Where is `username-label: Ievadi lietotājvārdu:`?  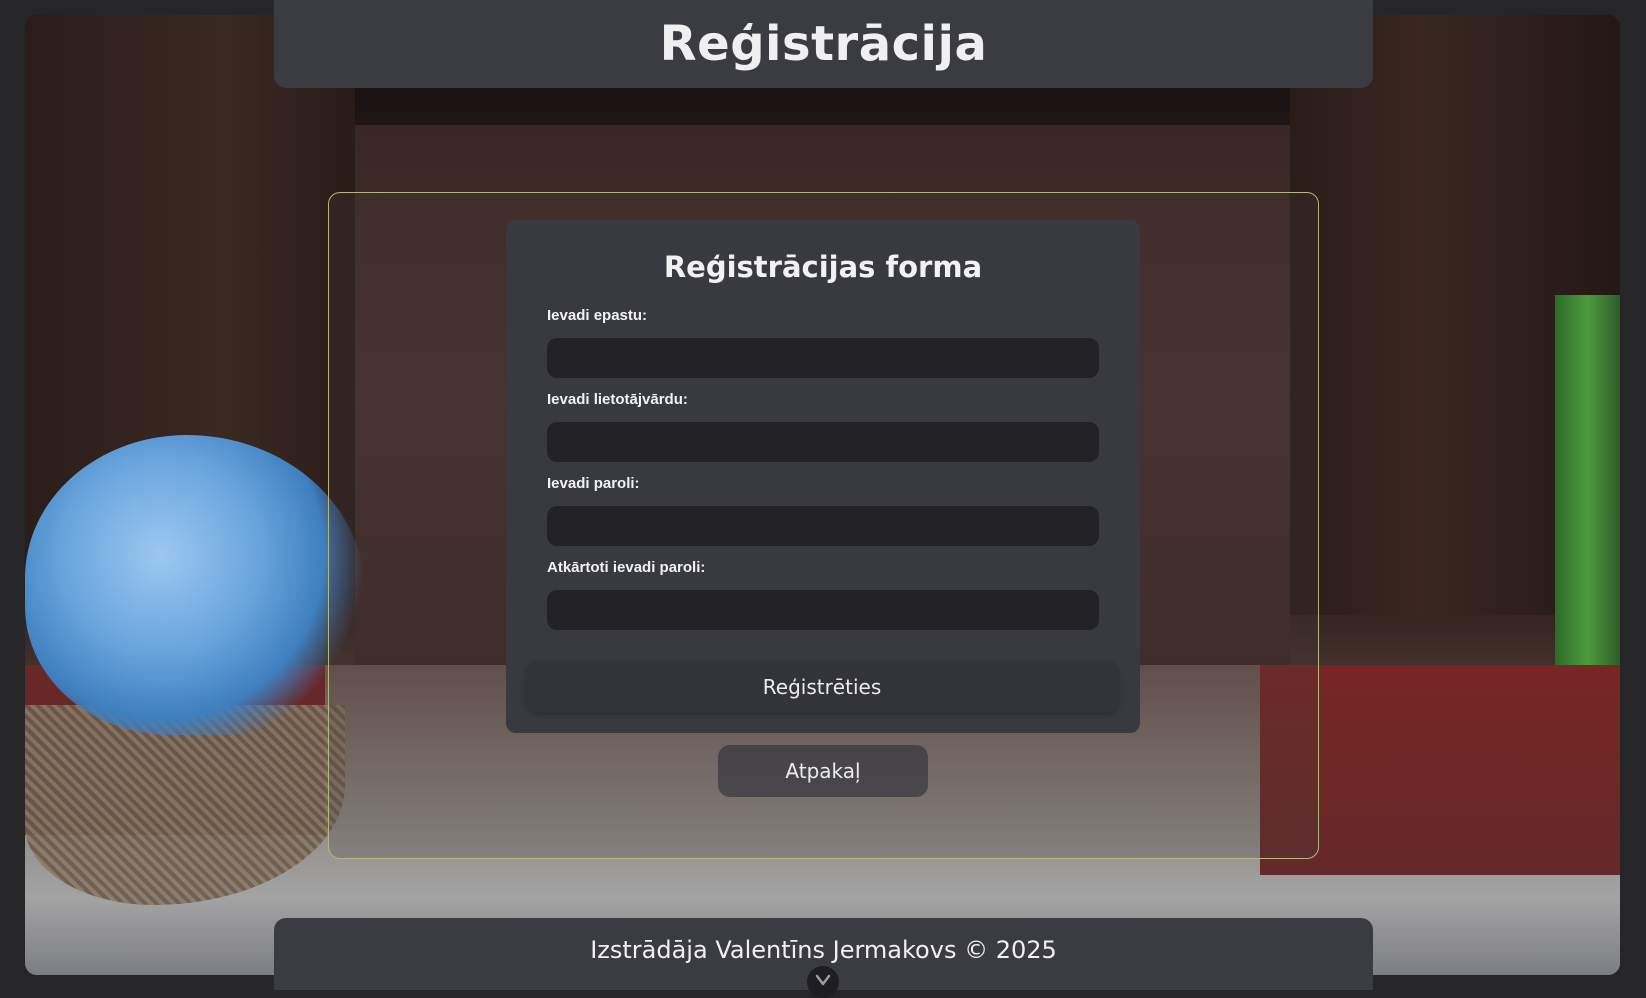
username-label: Ievadi lietotājvārdu: is located at coordinates (617, 399).